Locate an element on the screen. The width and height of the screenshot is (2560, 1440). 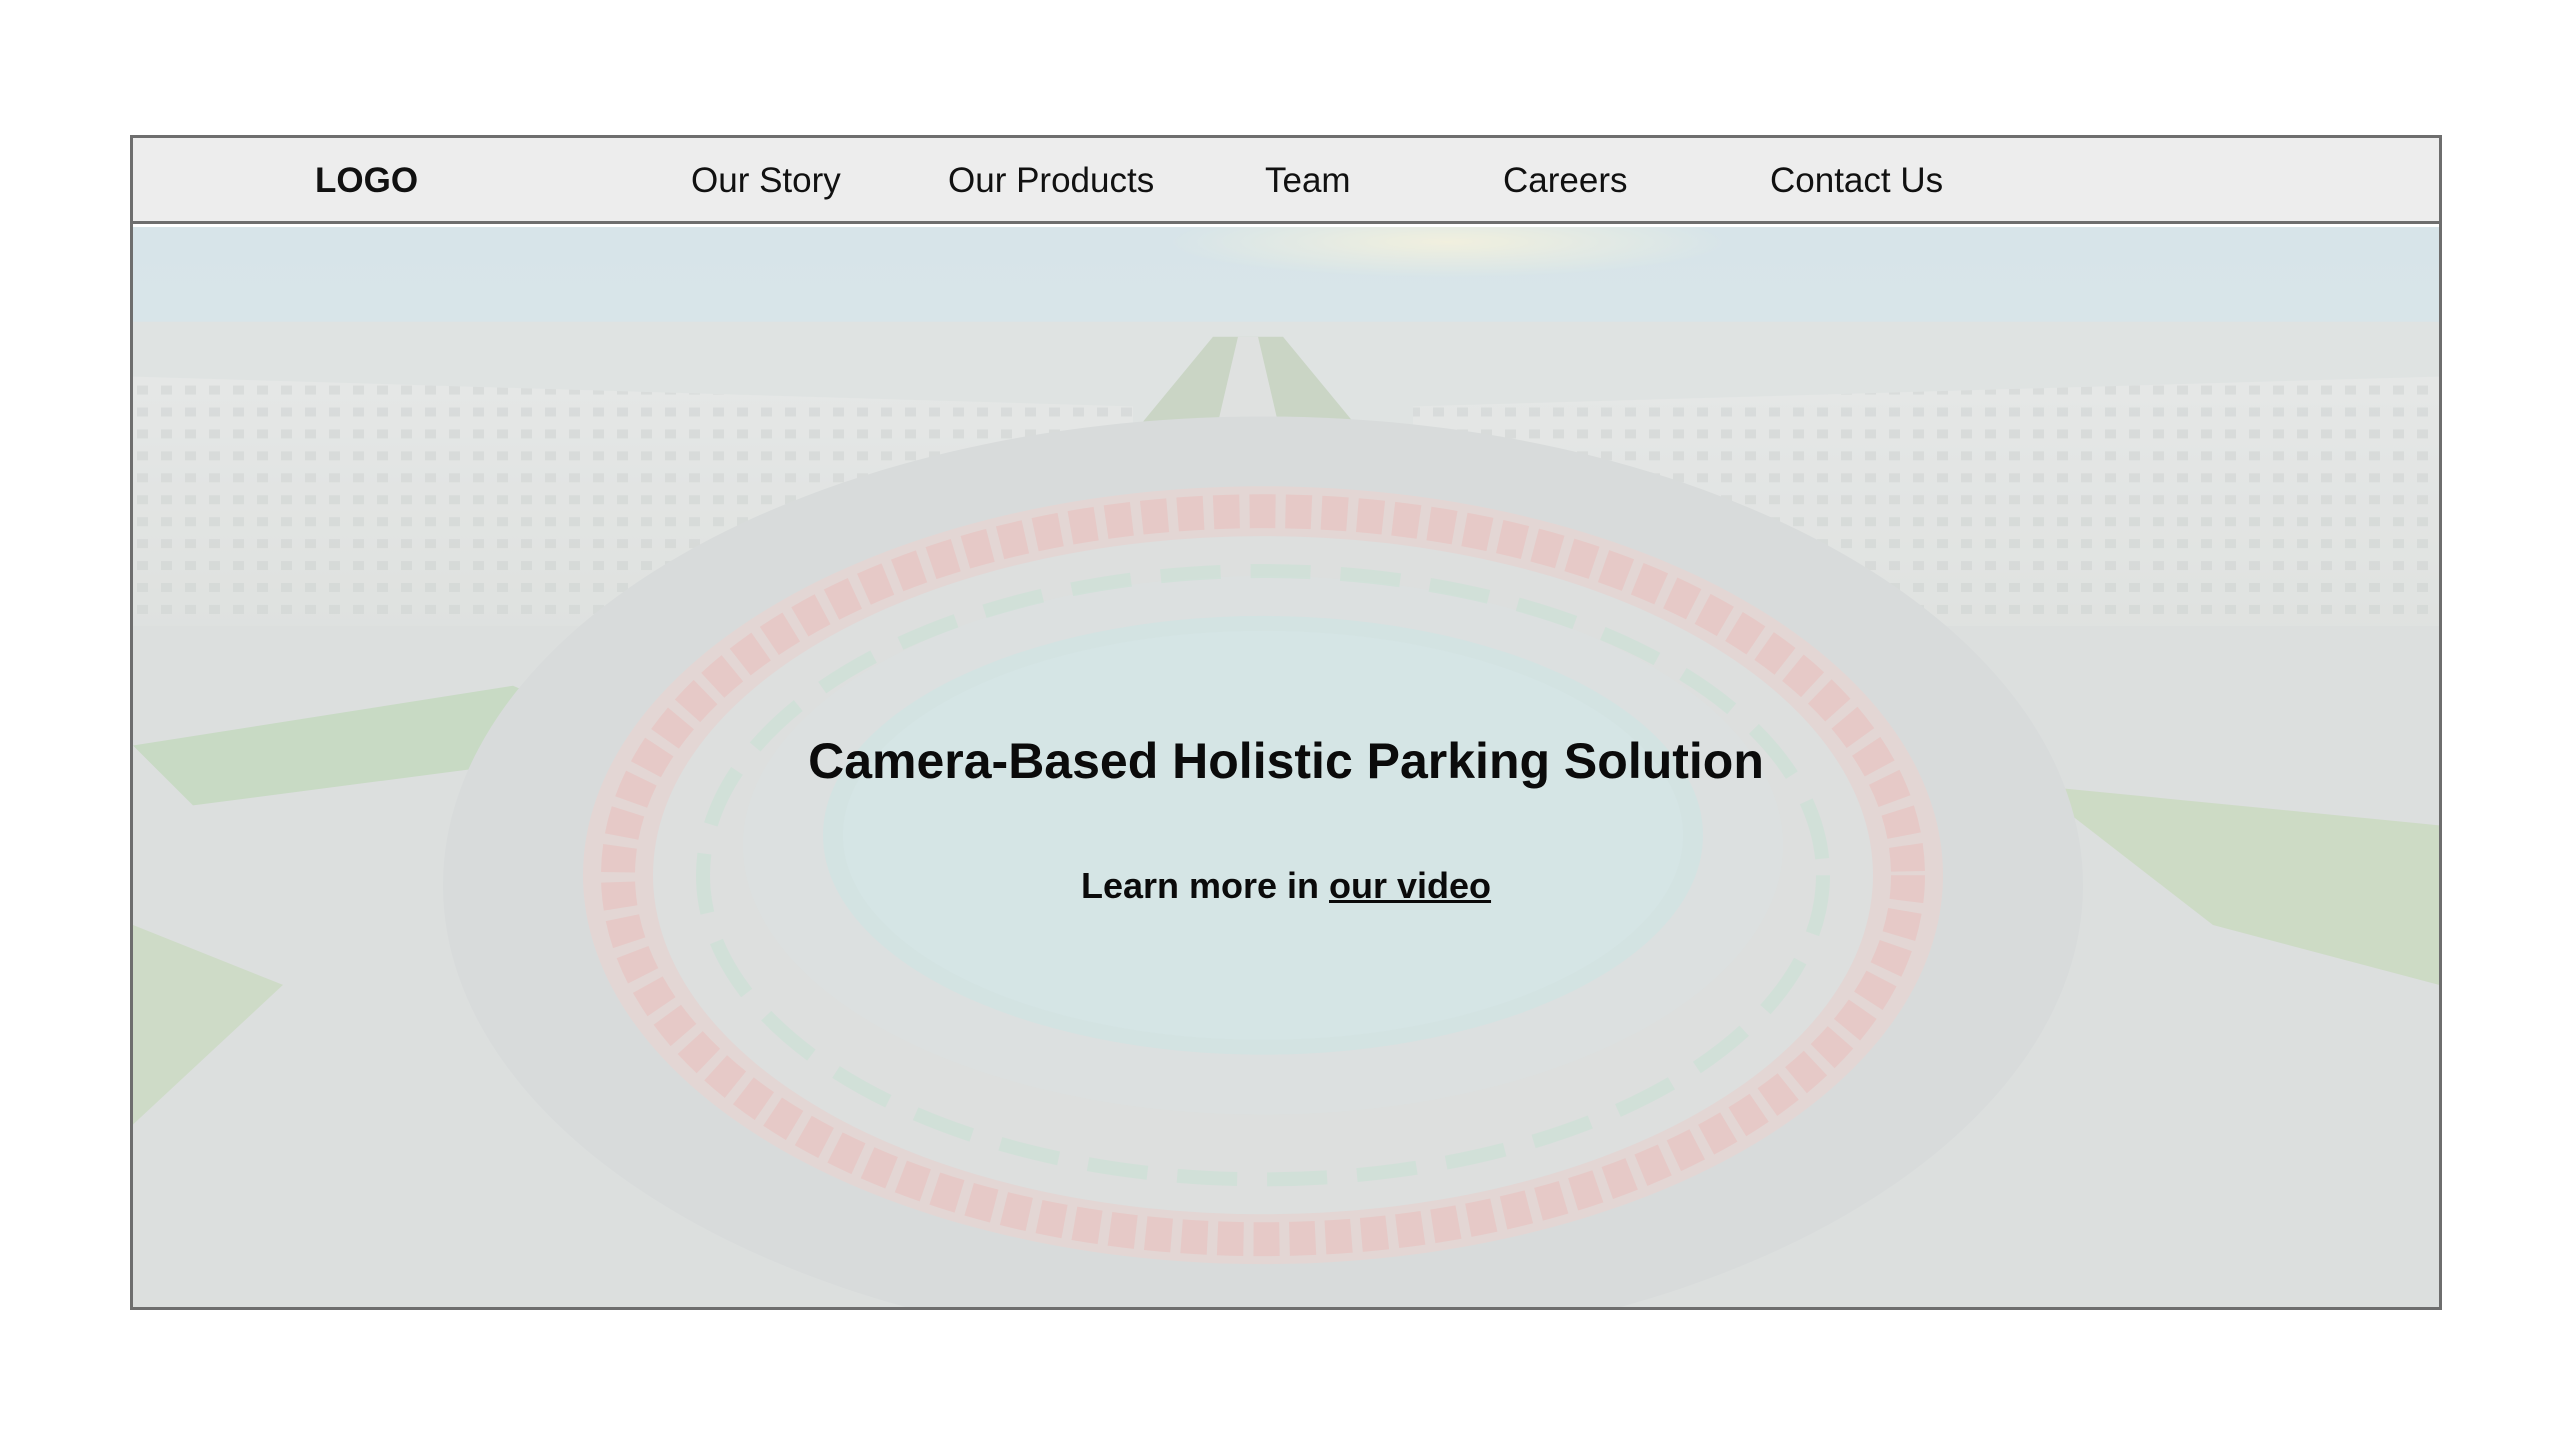
nav-team: Team is located at coordinates (1308, 181).